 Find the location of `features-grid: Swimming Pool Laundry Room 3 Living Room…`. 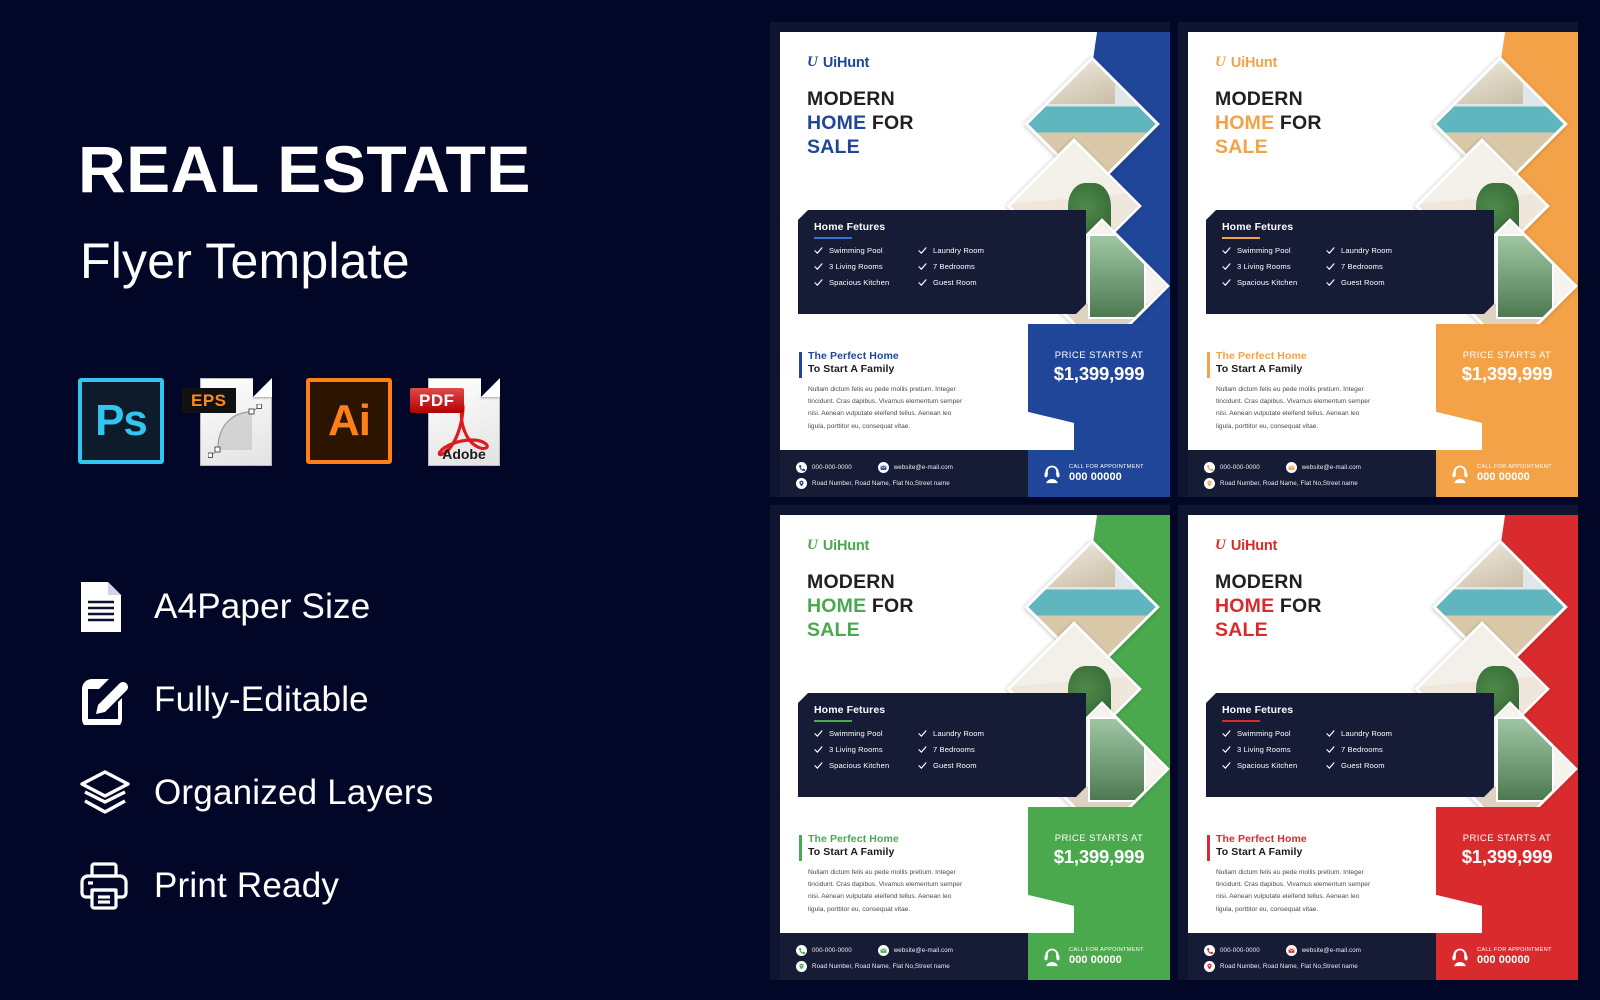

features-grid: Swimming Pool Laundry Room 3 Living Room… is located at coordinates (1358, 266).